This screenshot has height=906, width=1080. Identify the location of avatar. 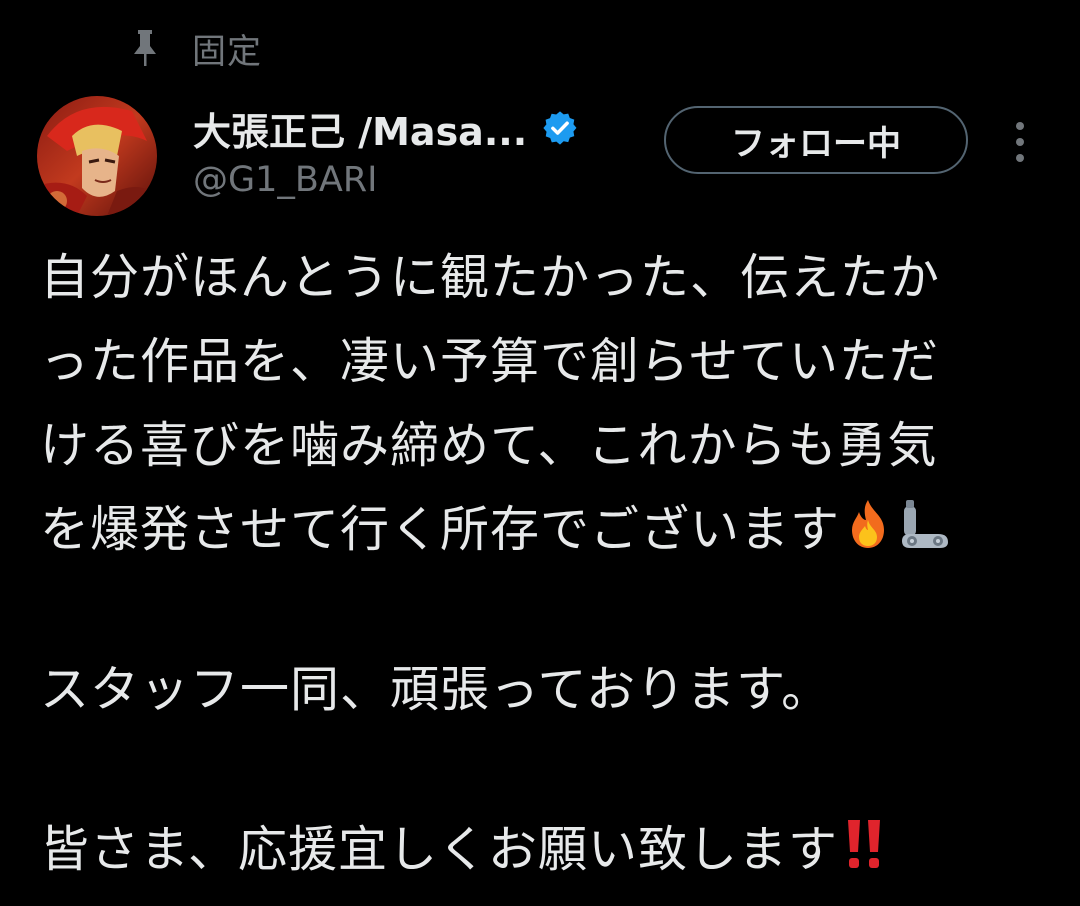
(97, 156).